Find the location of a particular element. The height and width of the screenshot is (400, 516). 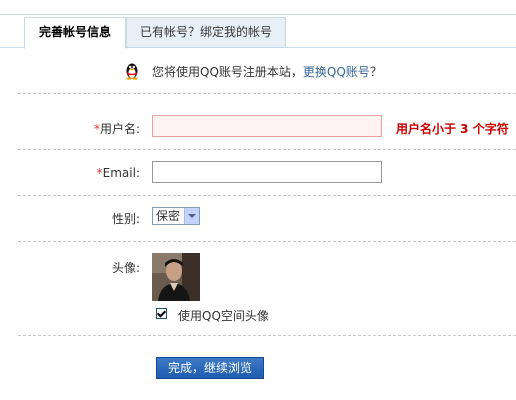

avatar-portrait-icon is located at coordinates (176, 277).